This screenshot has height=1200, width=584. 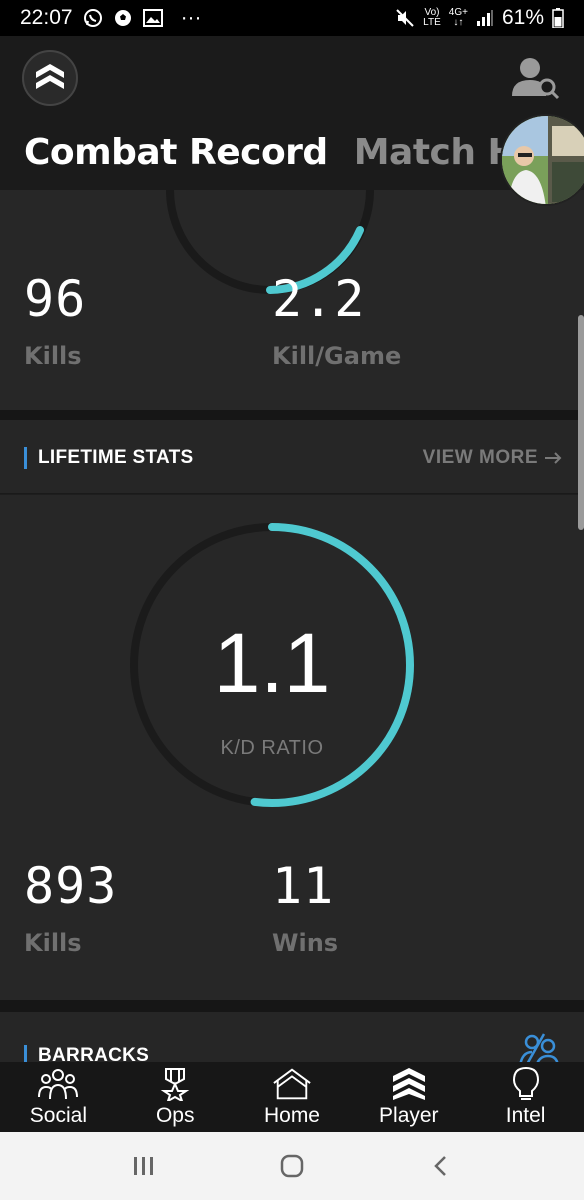 I want to click on home-button, so click(x=292, y=1166).